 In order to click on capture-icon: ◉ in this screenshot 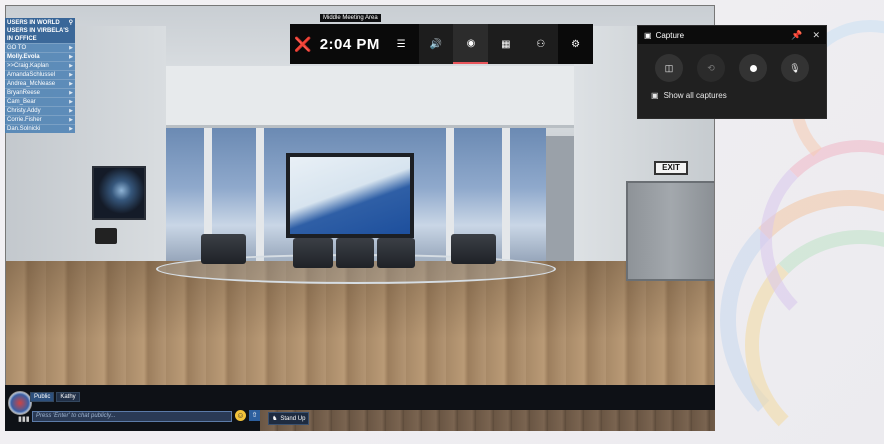, I will do `click(471, 44)`.